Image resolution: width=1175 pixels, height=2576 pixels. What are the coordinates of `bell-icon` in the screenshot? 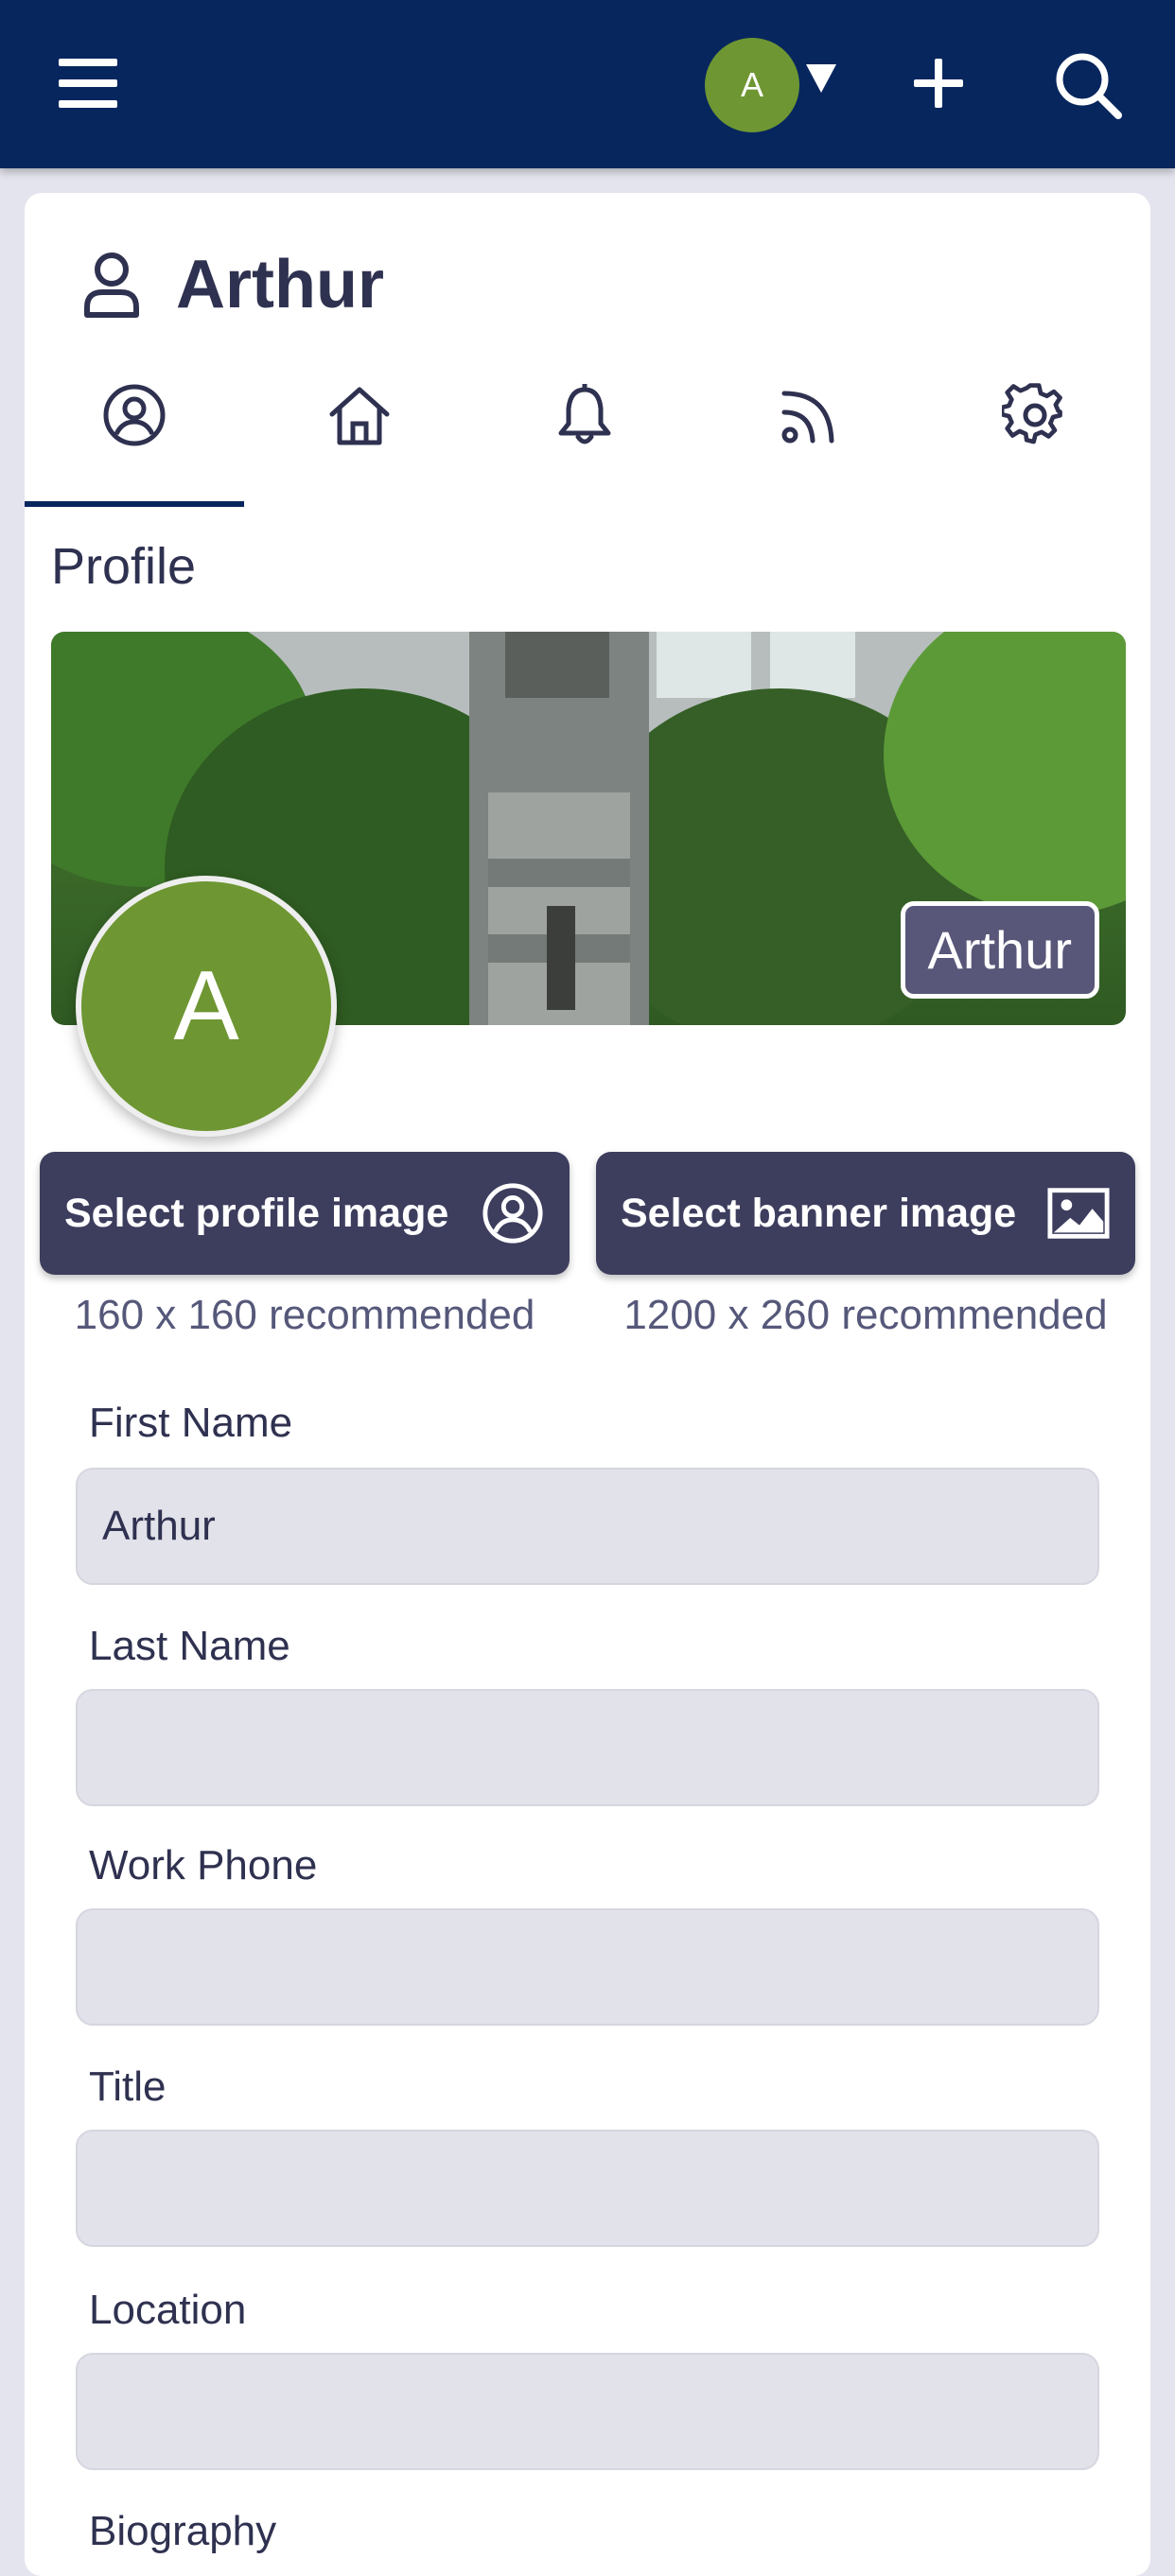 It's located at (585, 414).